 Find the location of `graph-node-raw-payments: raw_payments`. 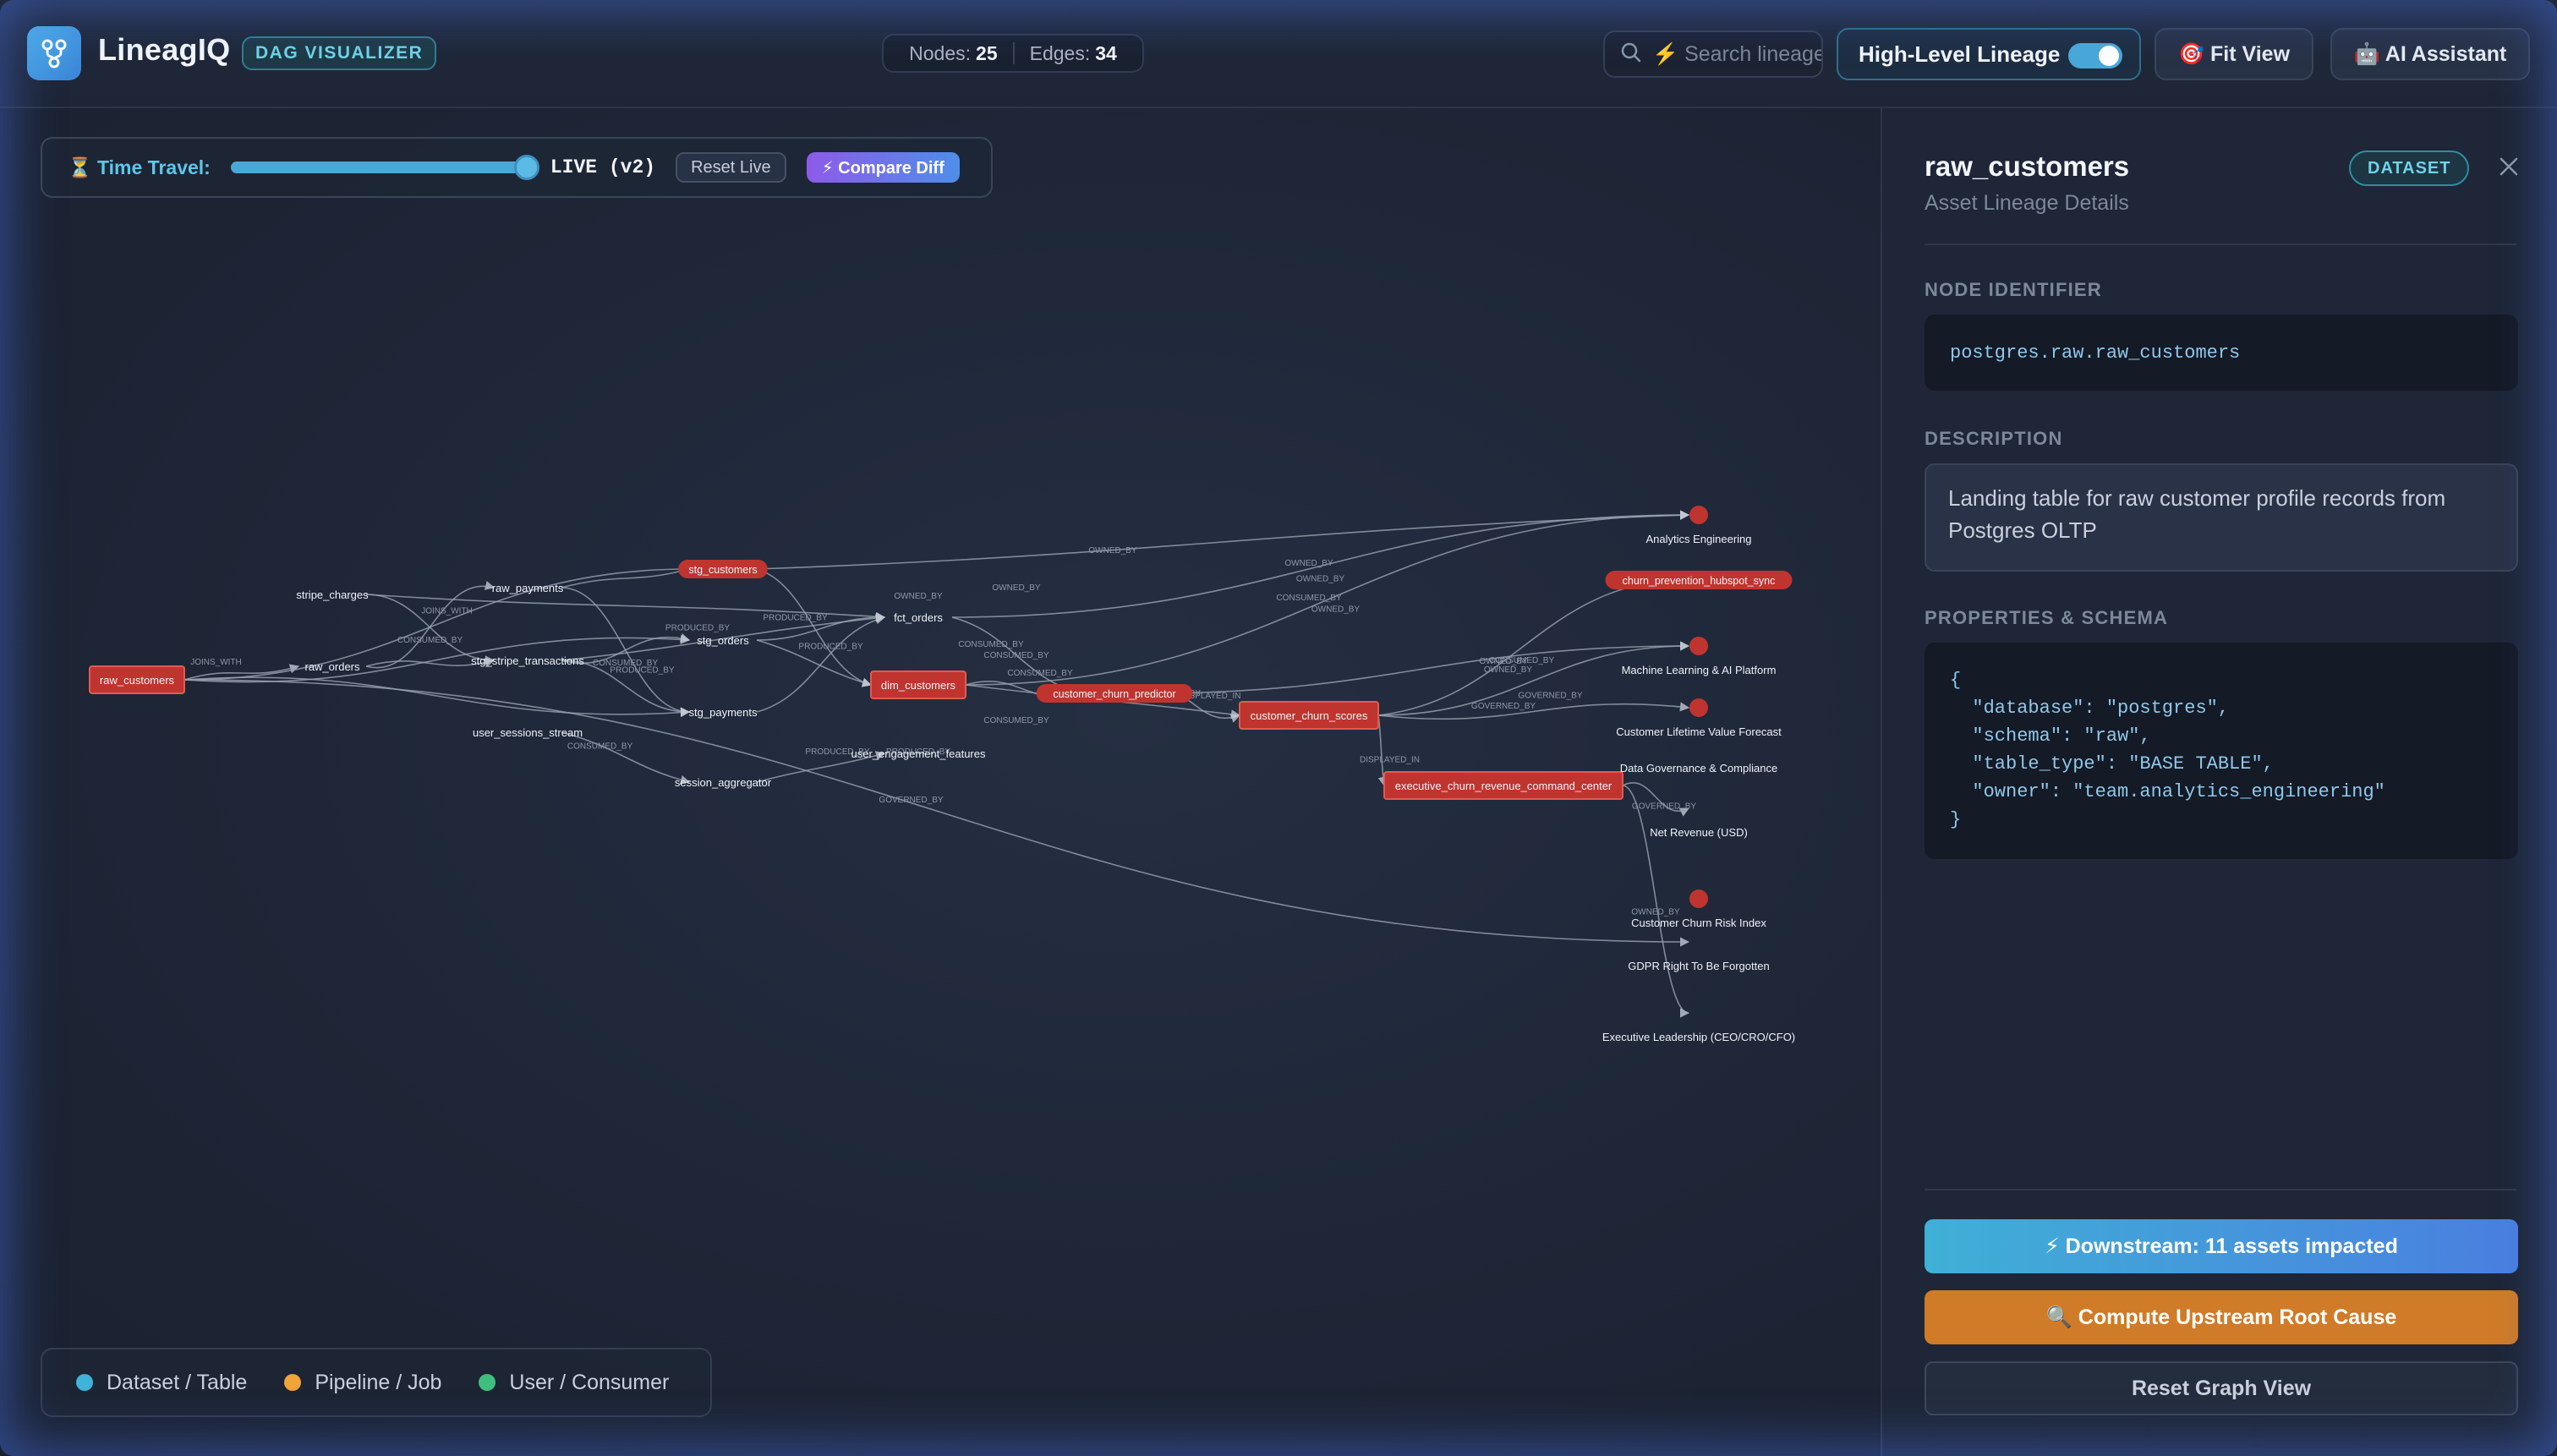

graph-node-raw-payments: raw_payments is located at coordinates (528, 588).